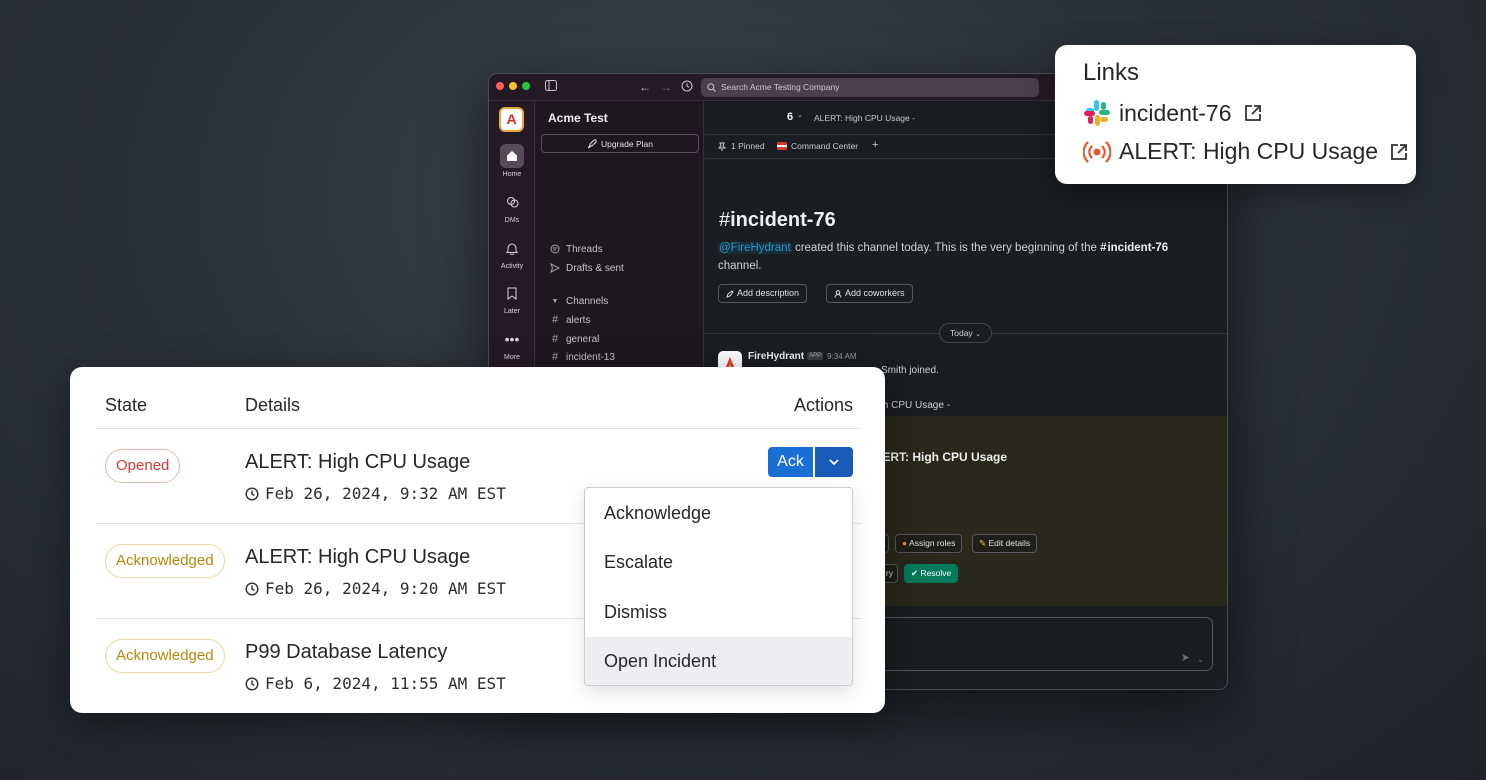 This screenshot has width=1486, height=780. Describe the element at coordinates (841, 356) in the screenshot. I see `message-timestamp: 9:34 AM` at that location.